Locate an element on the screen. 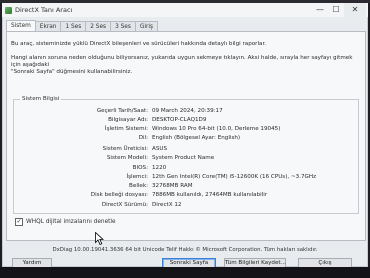 The width and height of the screenshot is (370, 278). info-row-bios: BIOS: 1220 is located at coordinates (186, 169).